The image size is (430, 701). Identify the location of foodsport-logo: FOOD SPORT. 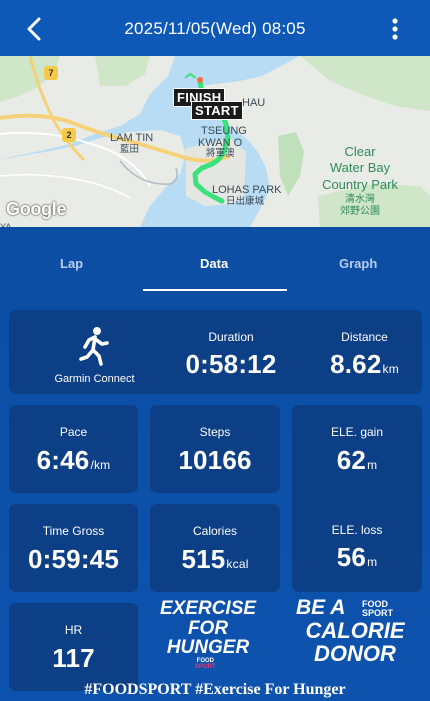
(378, 608).